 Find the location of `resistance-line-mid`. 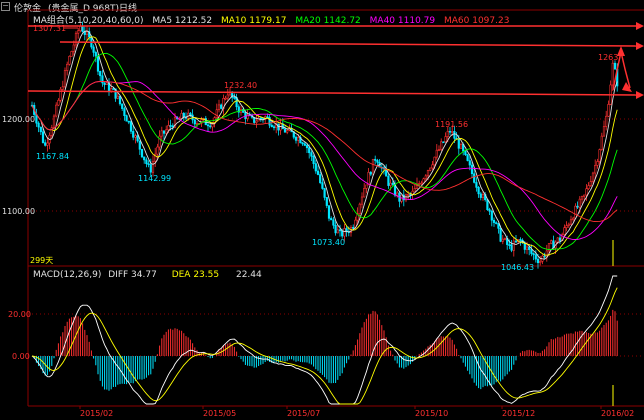

resistance-line-mid is located at coordinates (348, 44).